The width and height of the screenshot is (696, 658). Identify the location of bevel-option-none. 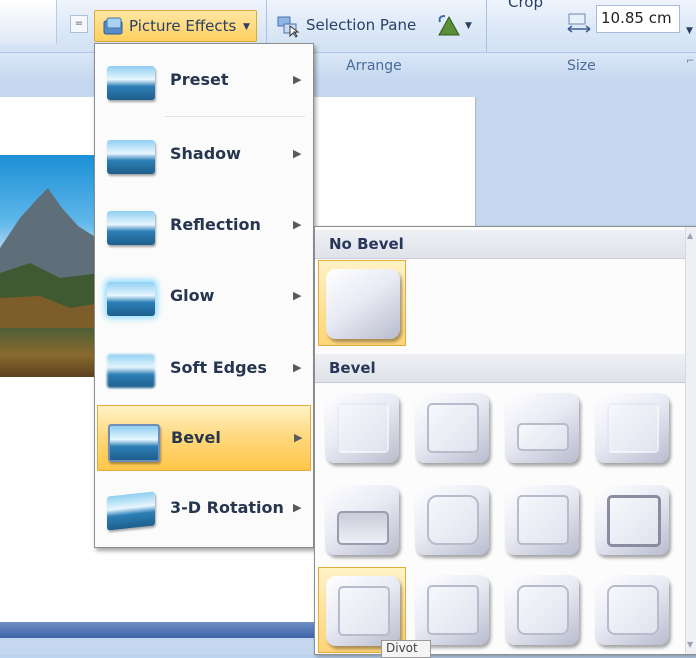
(362, 303).